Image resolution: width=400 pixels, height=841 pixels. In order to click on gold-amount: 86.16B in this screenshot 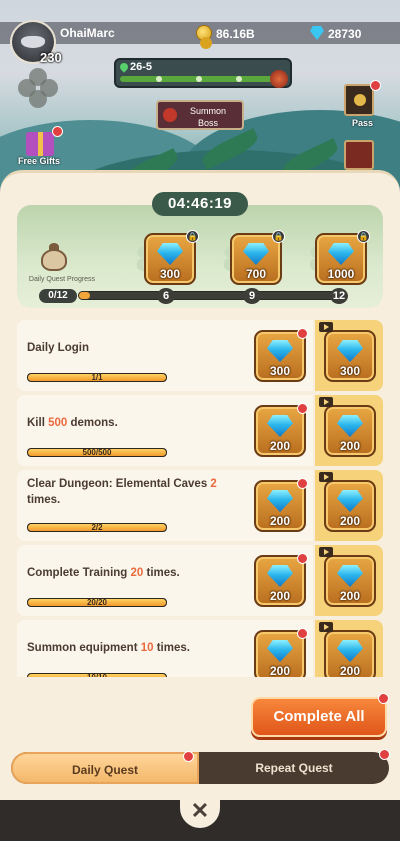, I will do `click(235, 34)`.